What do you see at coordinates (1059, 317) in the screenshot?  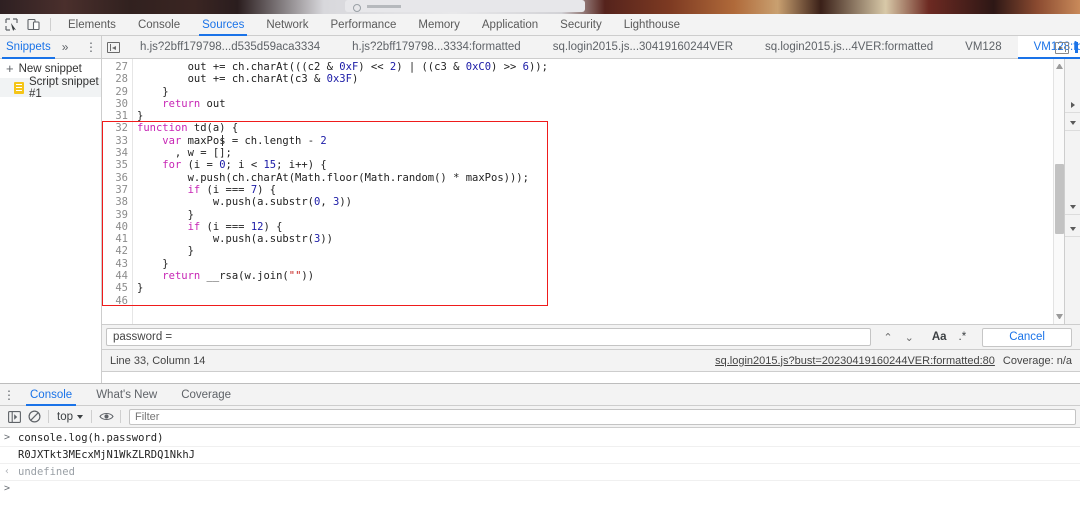 I see `scroll-down-icon` at bounding box center [1059, 317].